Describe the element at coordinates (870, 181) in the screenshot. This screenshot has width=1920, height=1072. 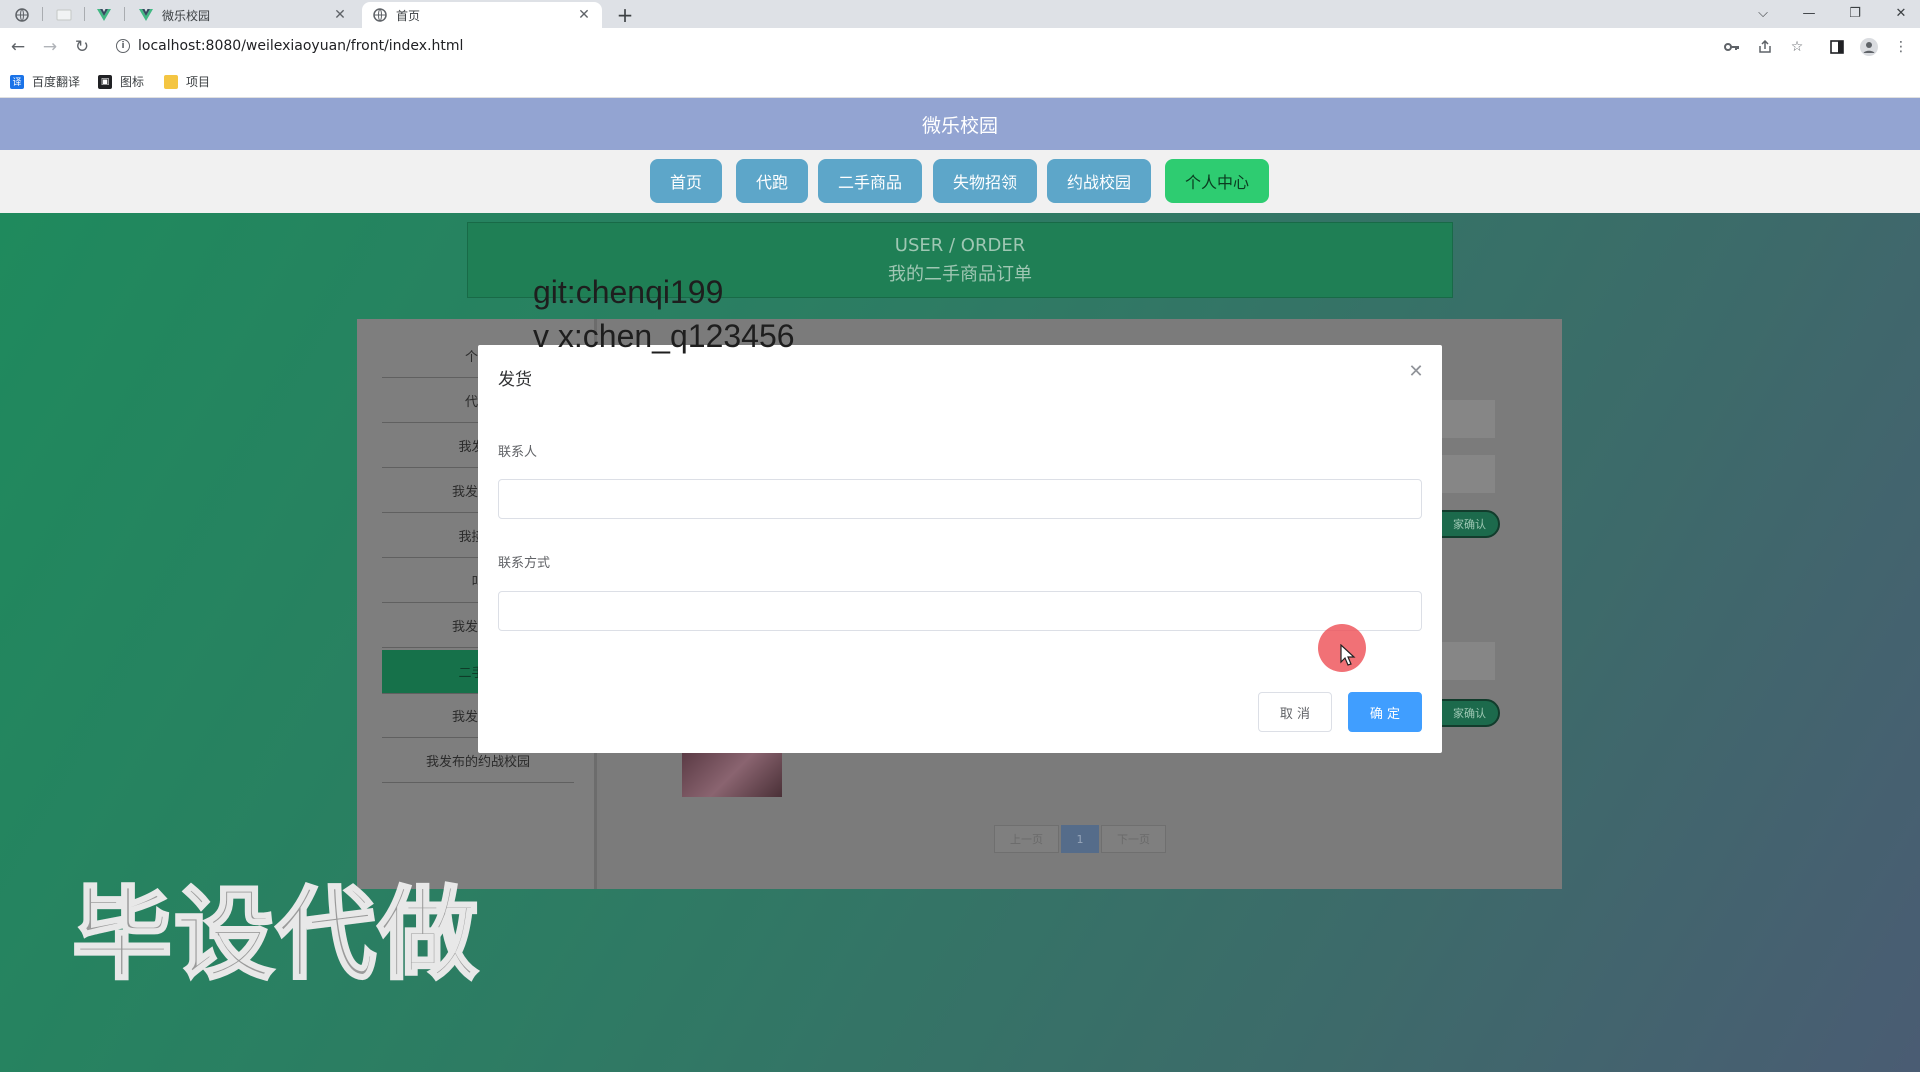
I see `nav-second-hand: 二手商品` at that location.